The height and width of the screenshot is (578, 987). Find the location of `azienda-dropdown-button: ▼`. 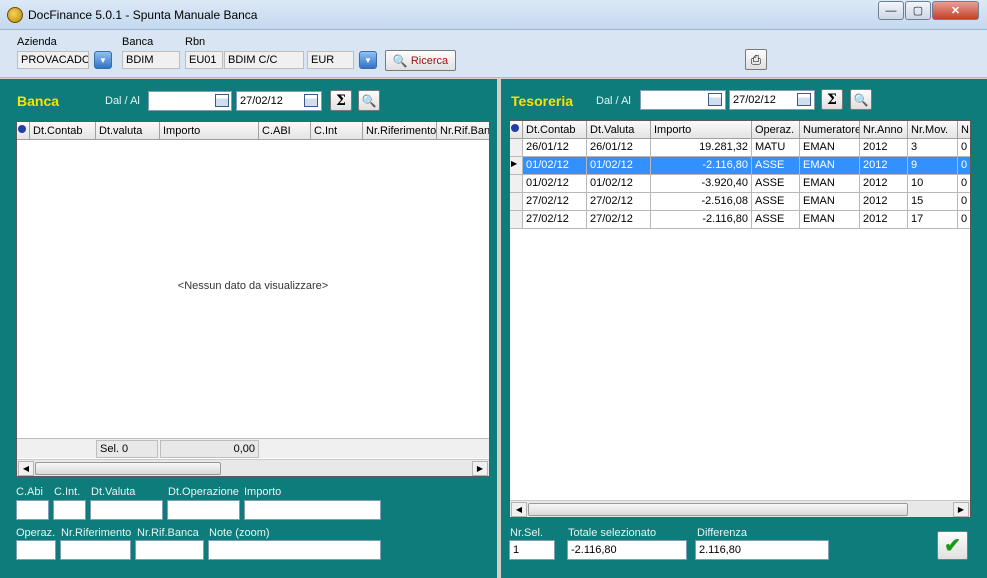

azienda-dropdown-button: ▼ is located at coordinates (103, 60).